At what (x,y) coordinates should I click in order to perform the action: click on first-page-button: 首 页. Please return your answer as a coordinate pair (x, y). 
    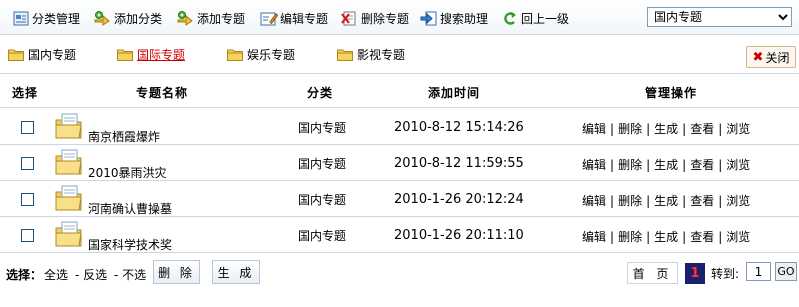
    Looking at the image, I should click on (652, 273).